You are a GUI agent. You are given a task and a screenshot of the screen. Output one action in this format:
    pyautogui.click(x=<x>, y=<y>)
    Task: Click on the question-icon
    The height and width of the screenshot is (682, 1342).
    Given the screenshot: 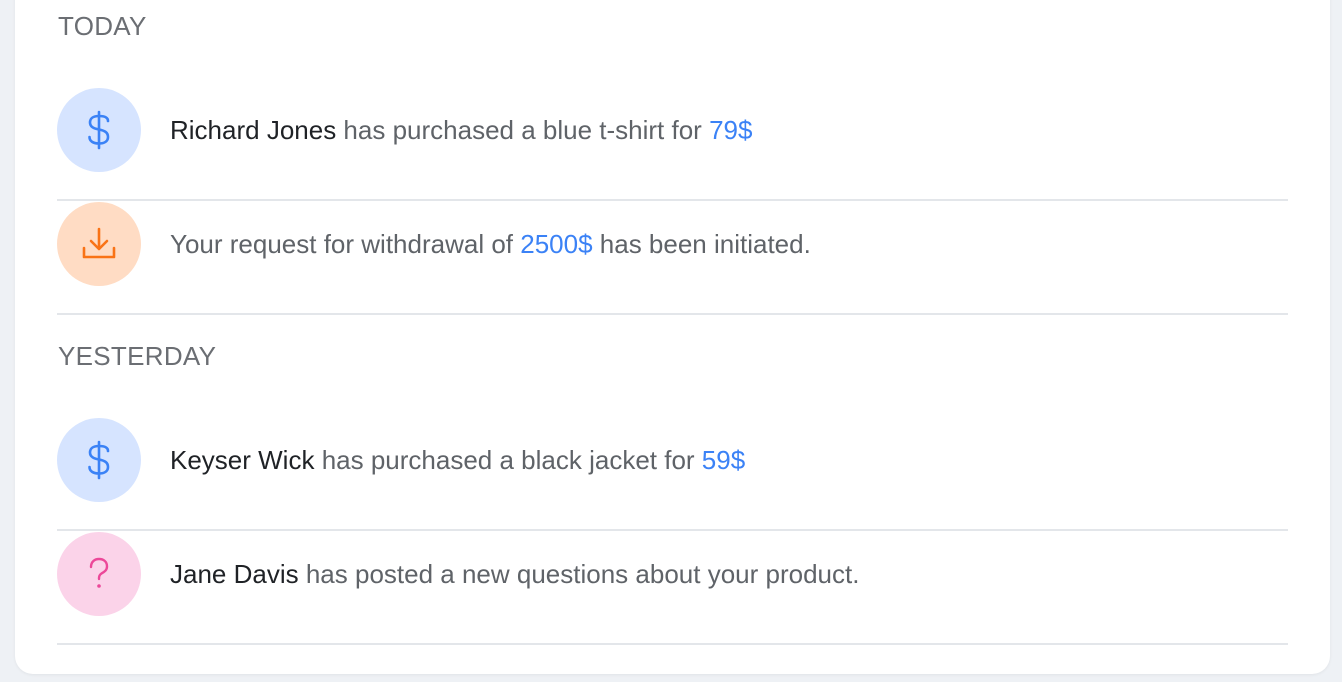 What is the action you would take?
    pyautogui.click(x=99, y=574)
    